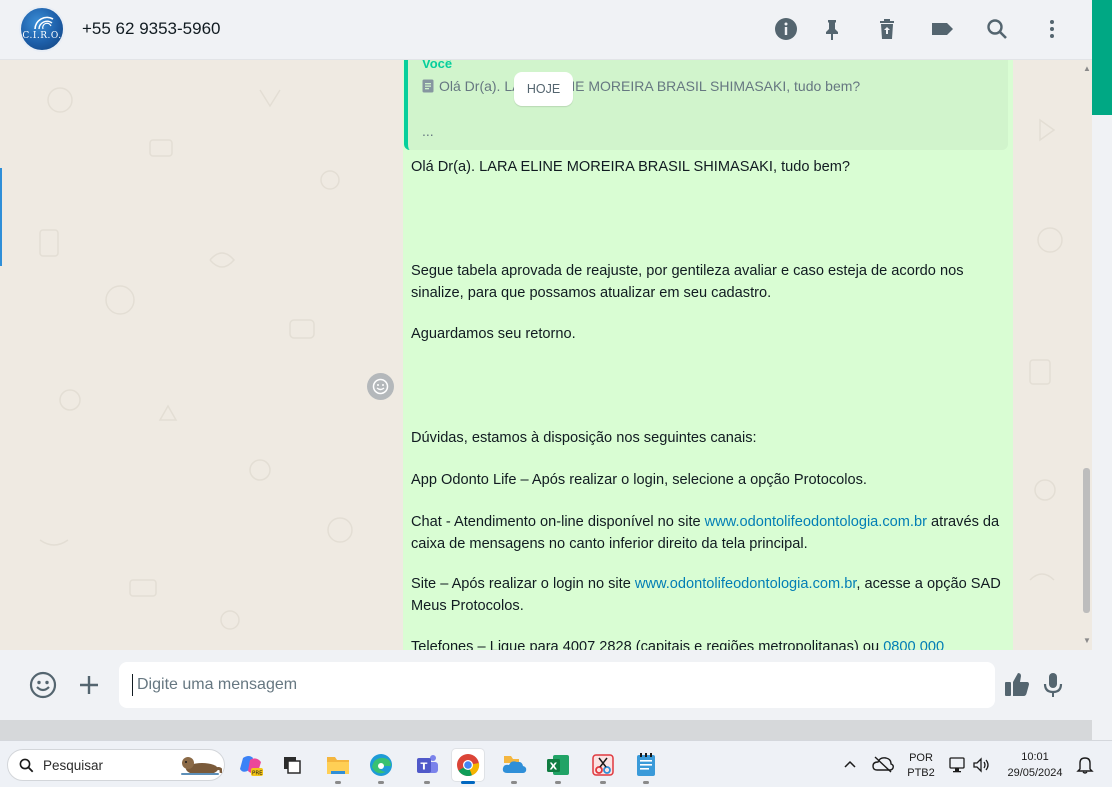  I want to click on input-language-top: POR, so click(921, 758).